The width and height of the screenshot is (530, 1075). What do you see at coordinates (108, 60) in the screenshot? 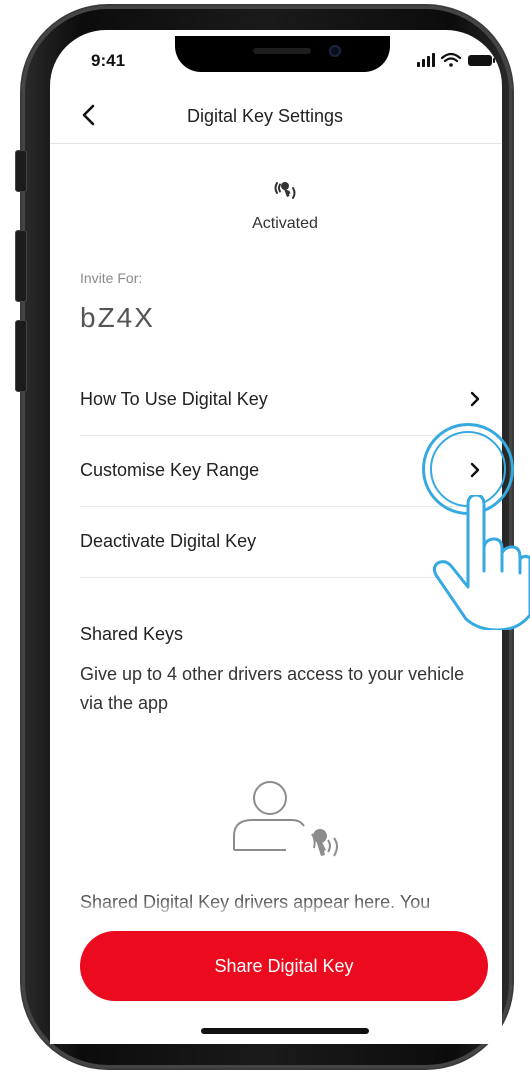
I see `status-time: 9:41` at bounding box center [108, 60].